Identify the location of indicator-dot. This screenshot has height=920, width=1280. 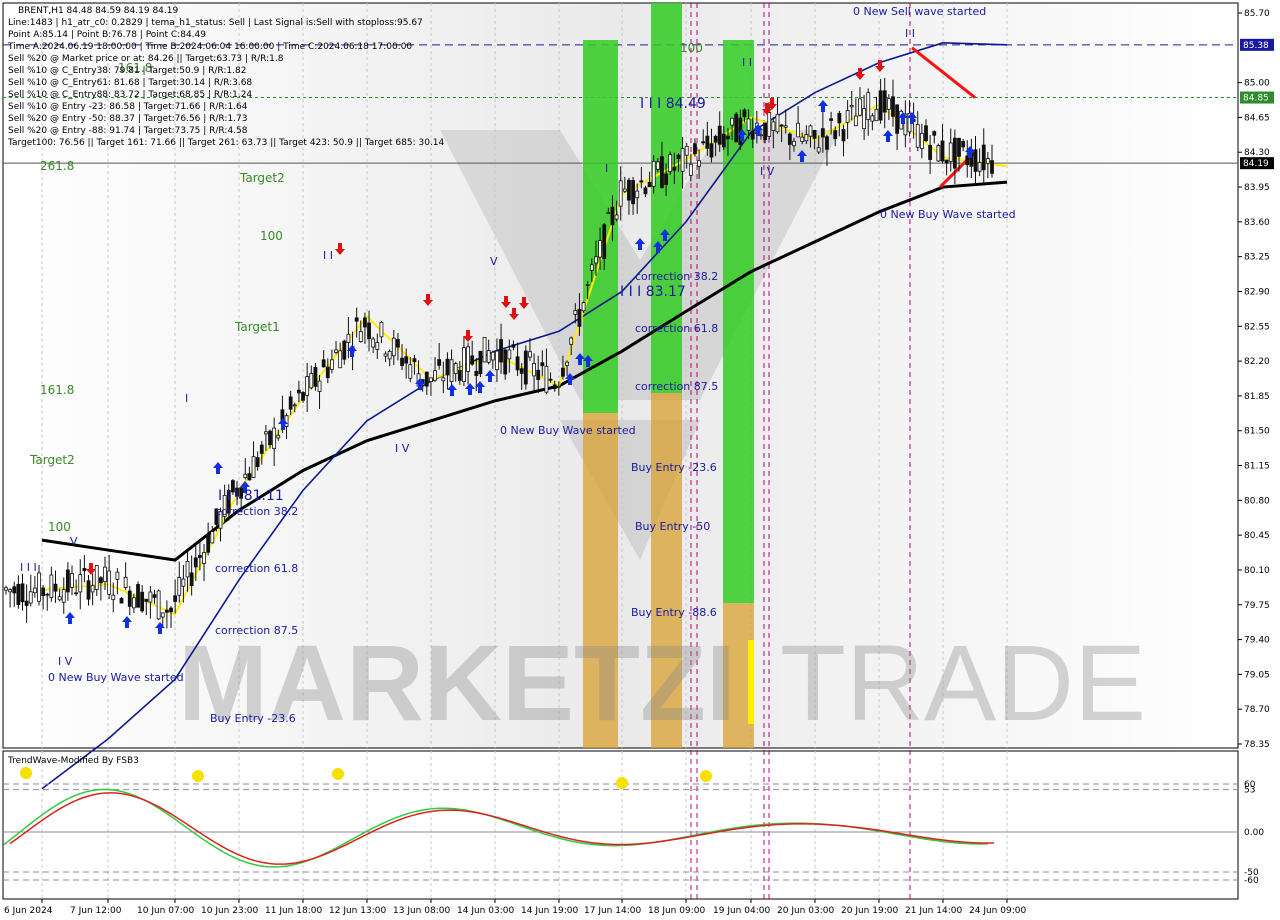
(26, 773).